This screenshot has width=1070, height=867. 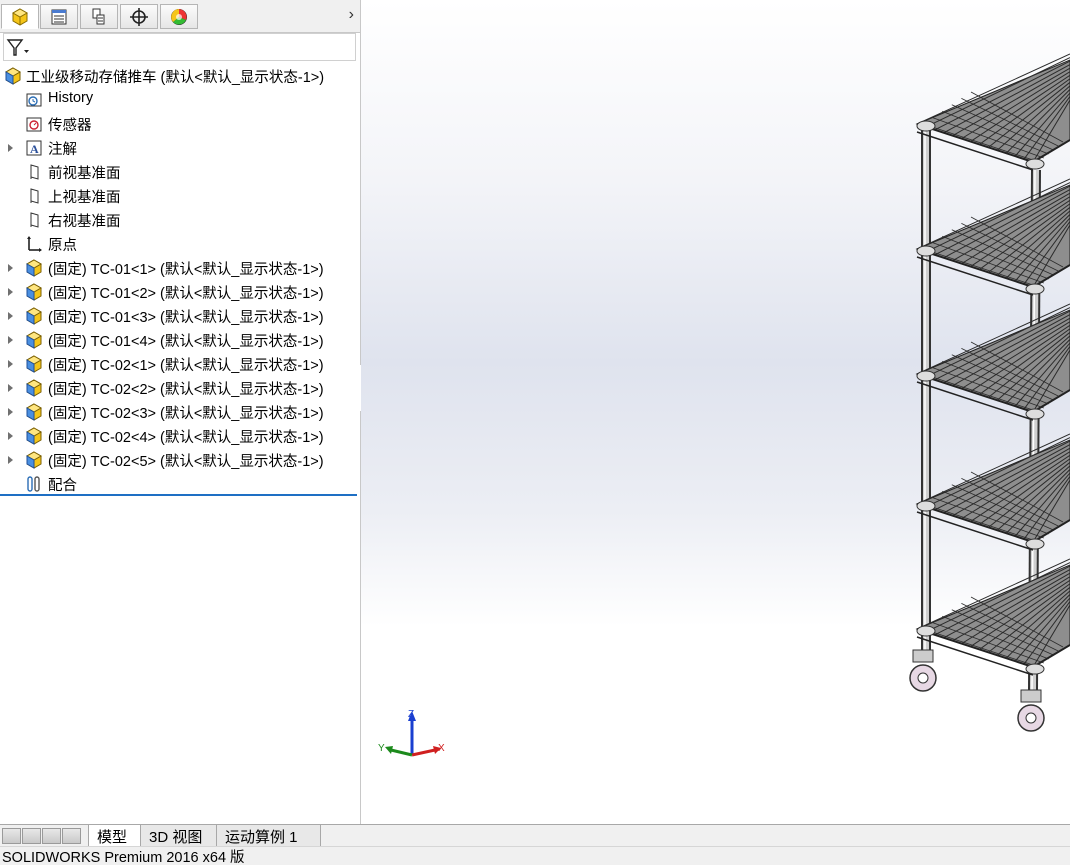 What do you see at coordinates (186, 342) in the screenshot?
I see `tree-item-label: (固定) TC-01<4> (默认<默认_显示状态-1>)` at bounding box center [186, 342].